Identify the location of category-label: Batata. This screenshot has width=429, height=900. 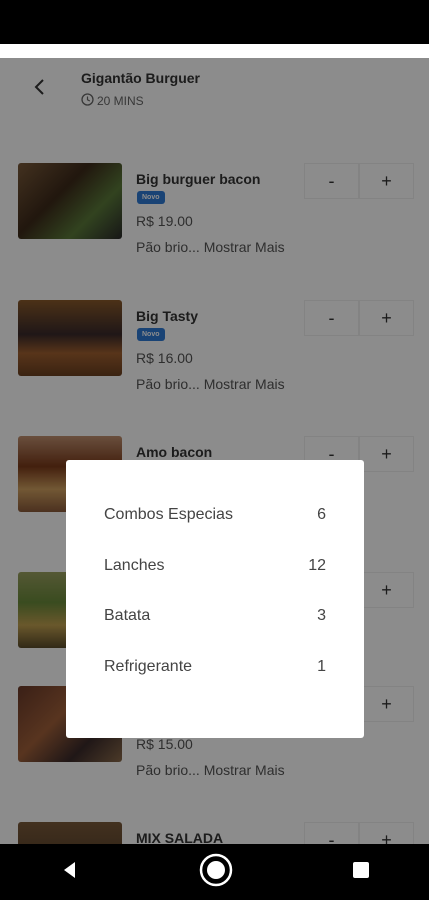
(127, 616).